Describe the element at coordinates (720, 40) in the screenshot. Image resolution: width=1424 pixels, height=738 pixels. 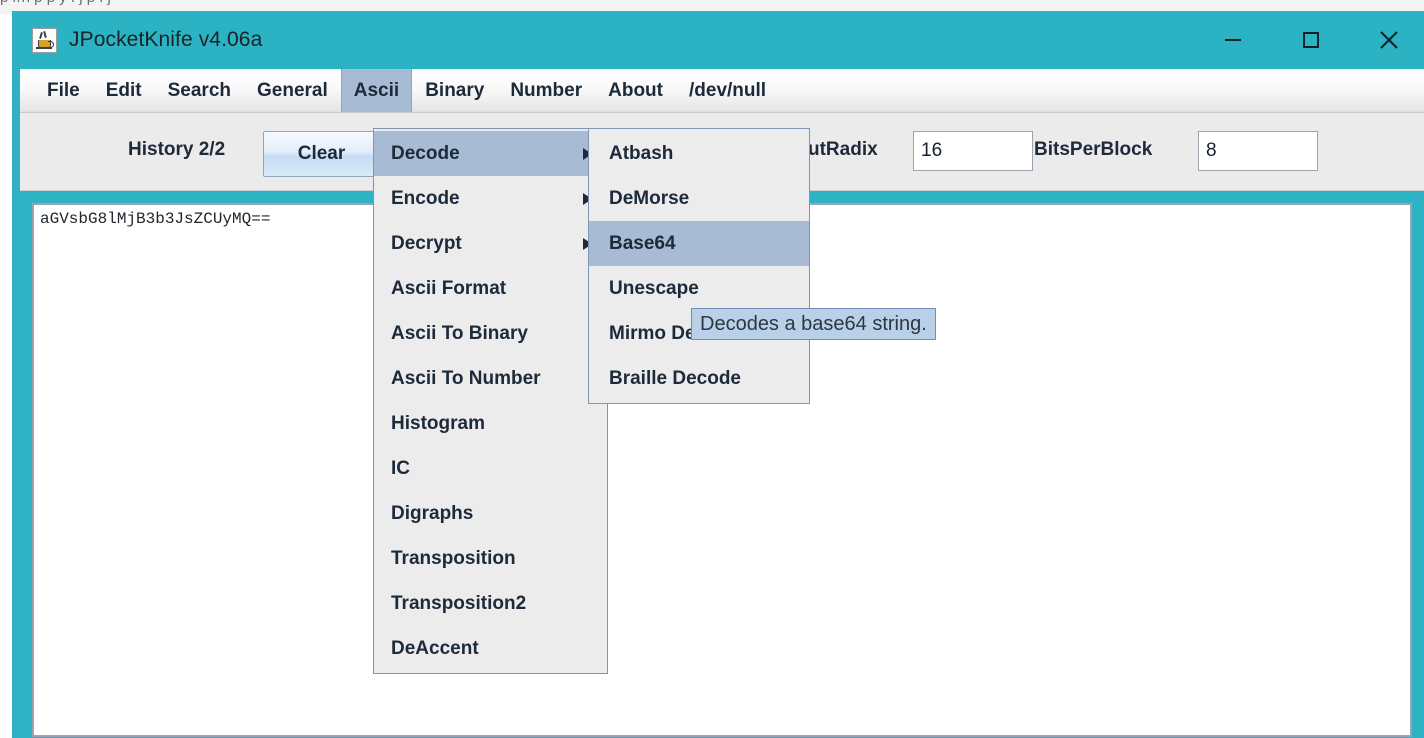
I see `title-bar: JPocketKnife v4.06a` at that location.